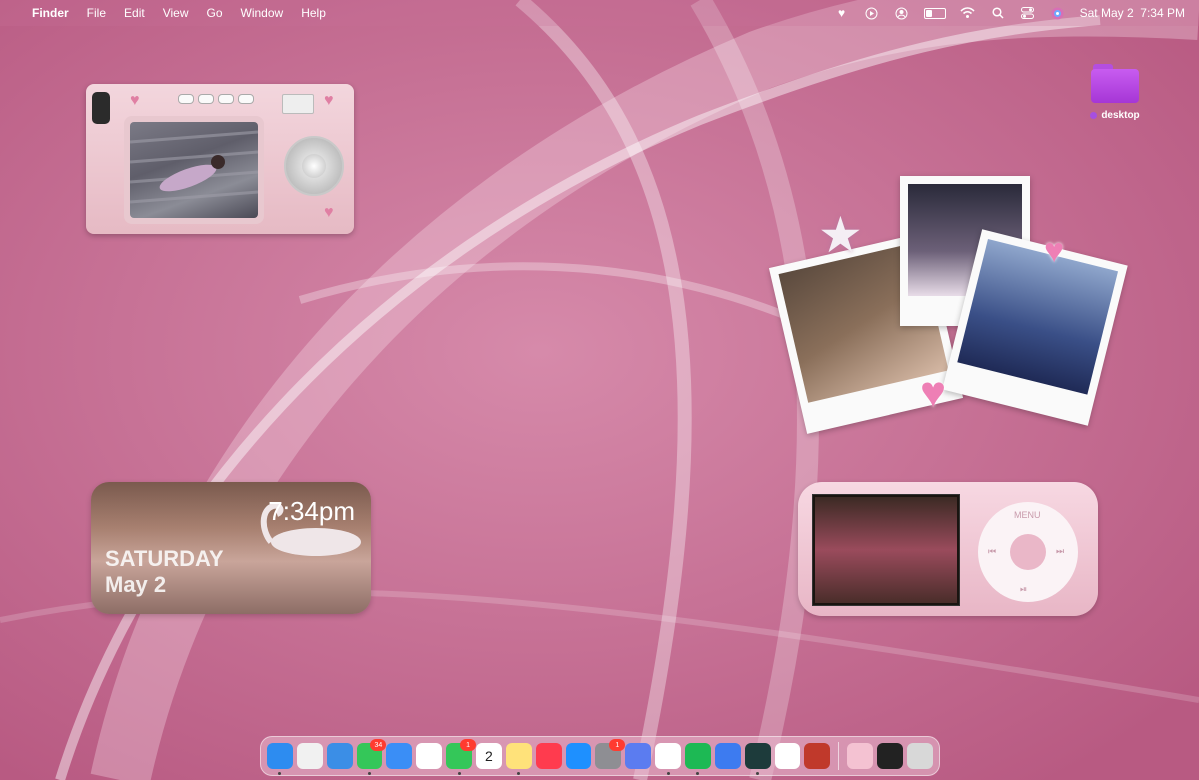 The width and height of the screenshot is (1199, 780). Describe the element at coordinates (216, 99) in the screenshot. I see `camera-buttons` at that location.